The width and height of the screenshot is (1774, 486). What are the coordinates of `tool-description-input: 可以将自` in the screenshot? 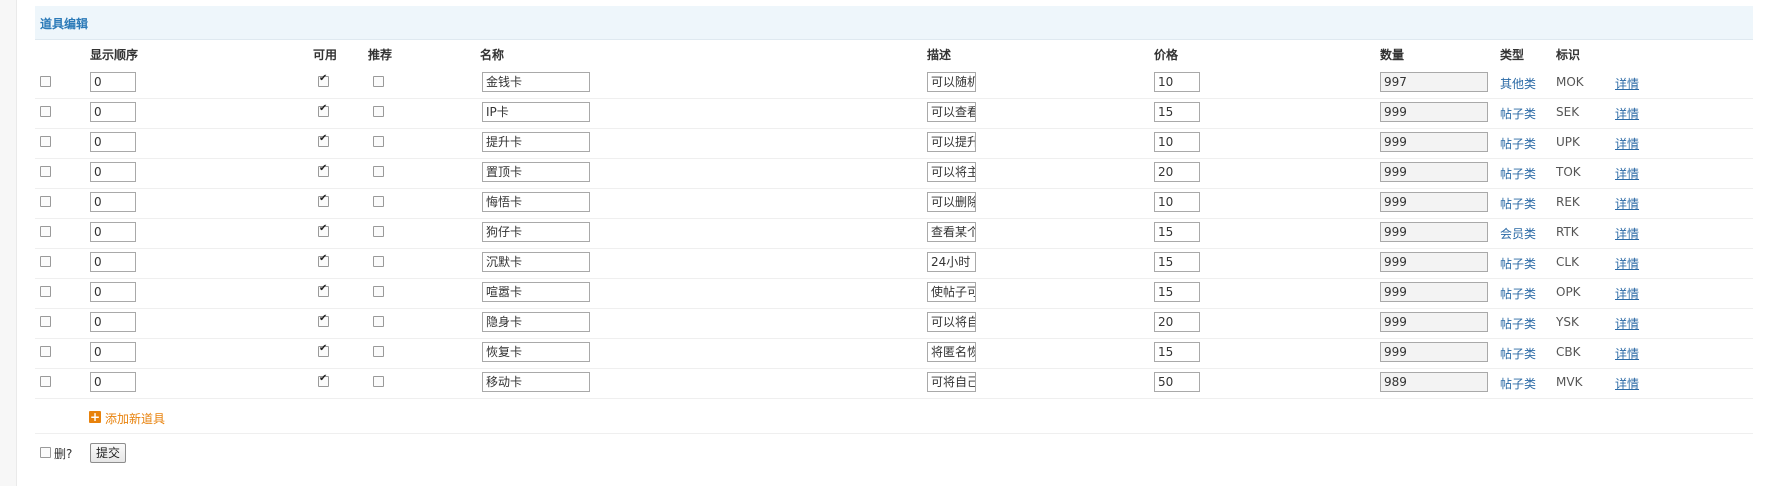 It's located at (951, 322).